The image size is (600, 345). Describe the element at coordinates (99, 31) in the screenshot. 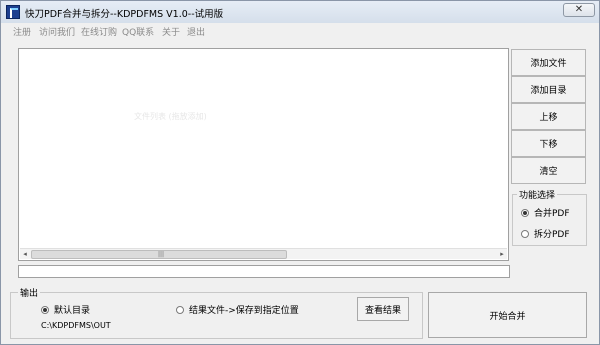

I see `menu-order-online: 在线订购` at that location.